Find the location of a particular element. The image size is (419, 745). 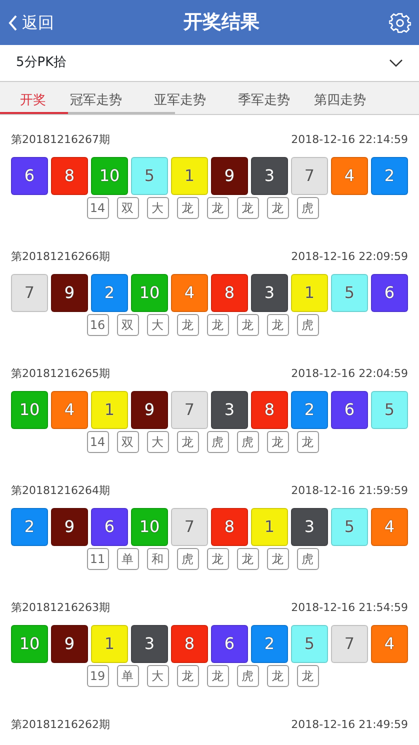

period-number: 第20181216264期 is located at coordinates (60, 491).